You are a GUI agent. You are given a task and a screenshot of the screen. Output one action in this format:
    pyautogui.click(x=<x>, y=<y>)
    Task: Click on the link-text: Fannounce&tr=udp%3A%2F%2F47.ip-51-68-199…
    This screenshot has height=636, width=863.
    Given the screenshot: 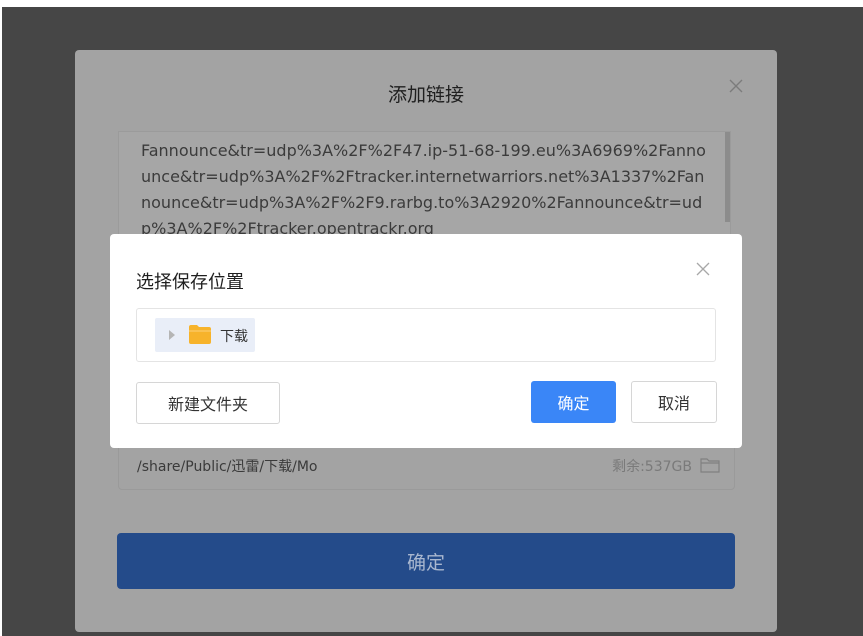 What is the action you would take?
    pyautogui.click(x=423, y=189)
    